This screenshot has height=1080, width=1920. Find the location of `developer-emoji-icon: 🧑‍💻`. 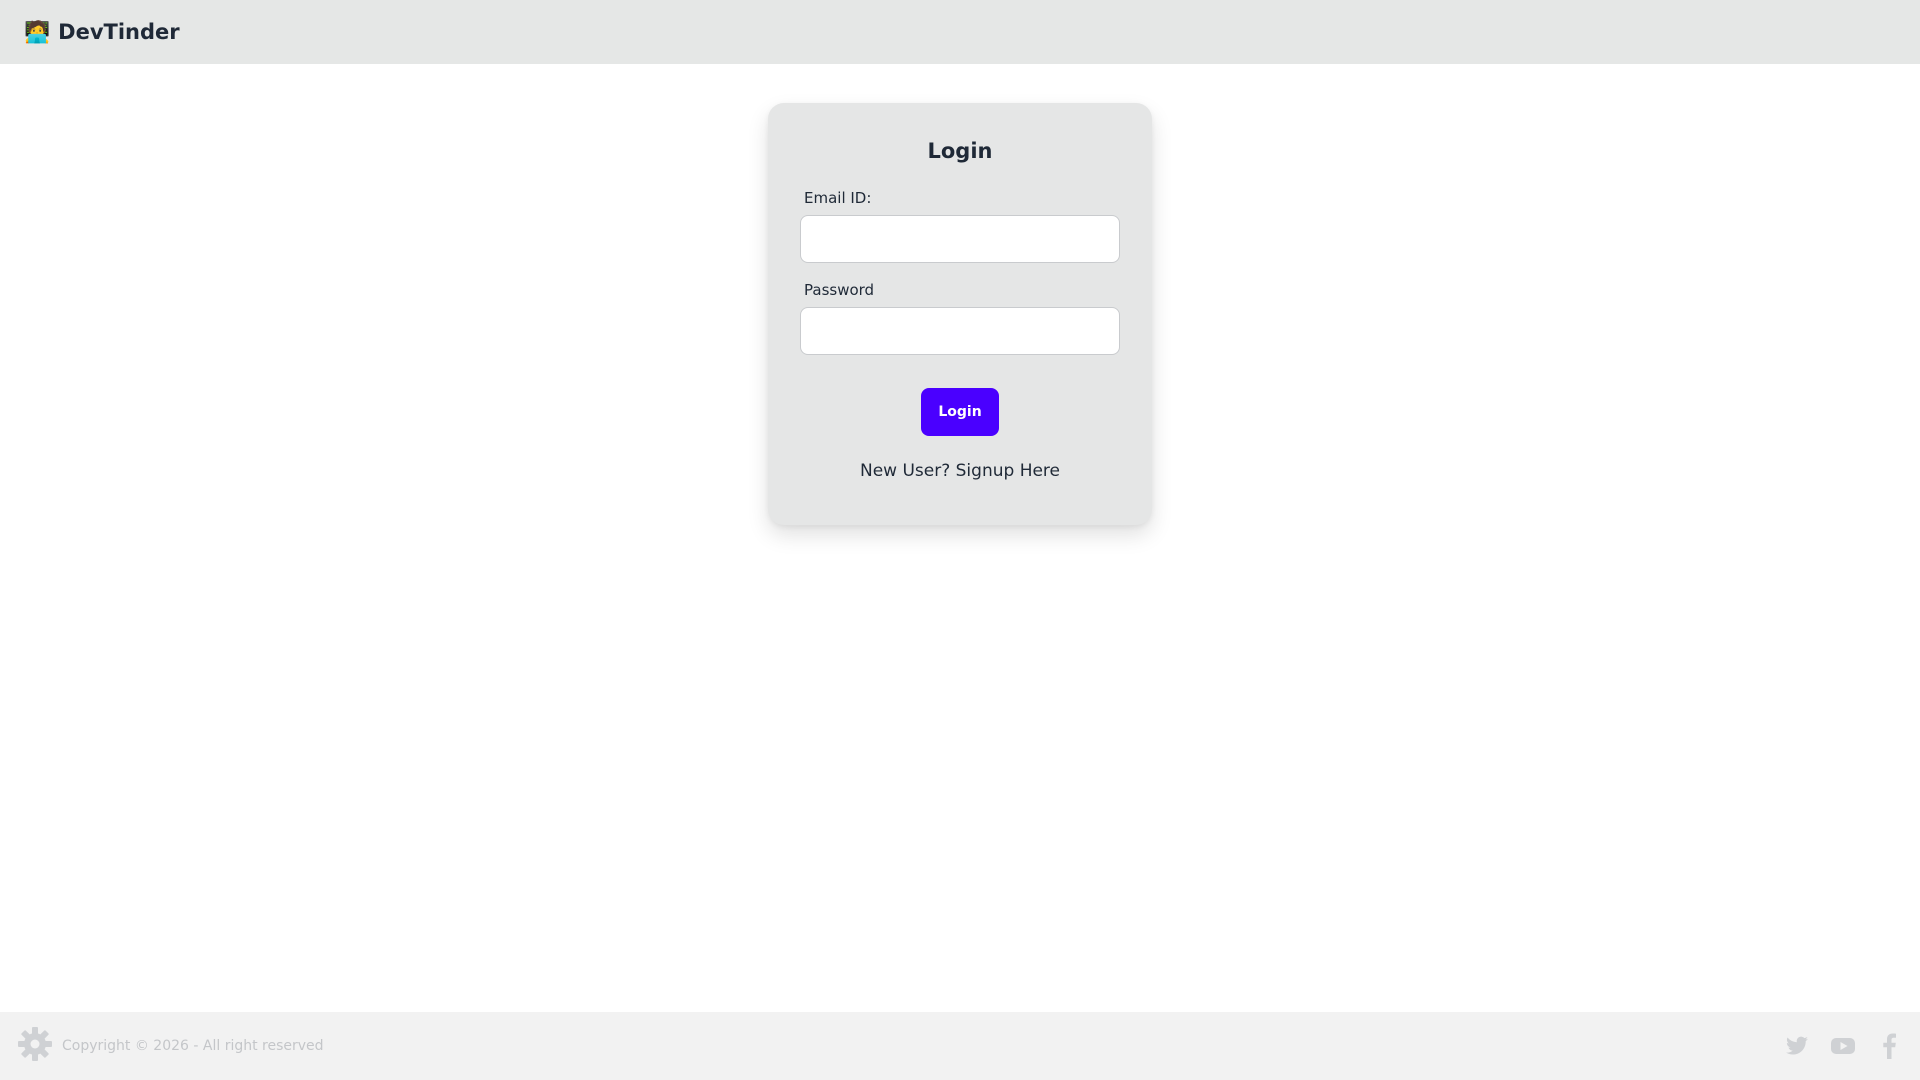

developer-emoji-icon: 🧑‍💻 is located at coordinates (37, 31).